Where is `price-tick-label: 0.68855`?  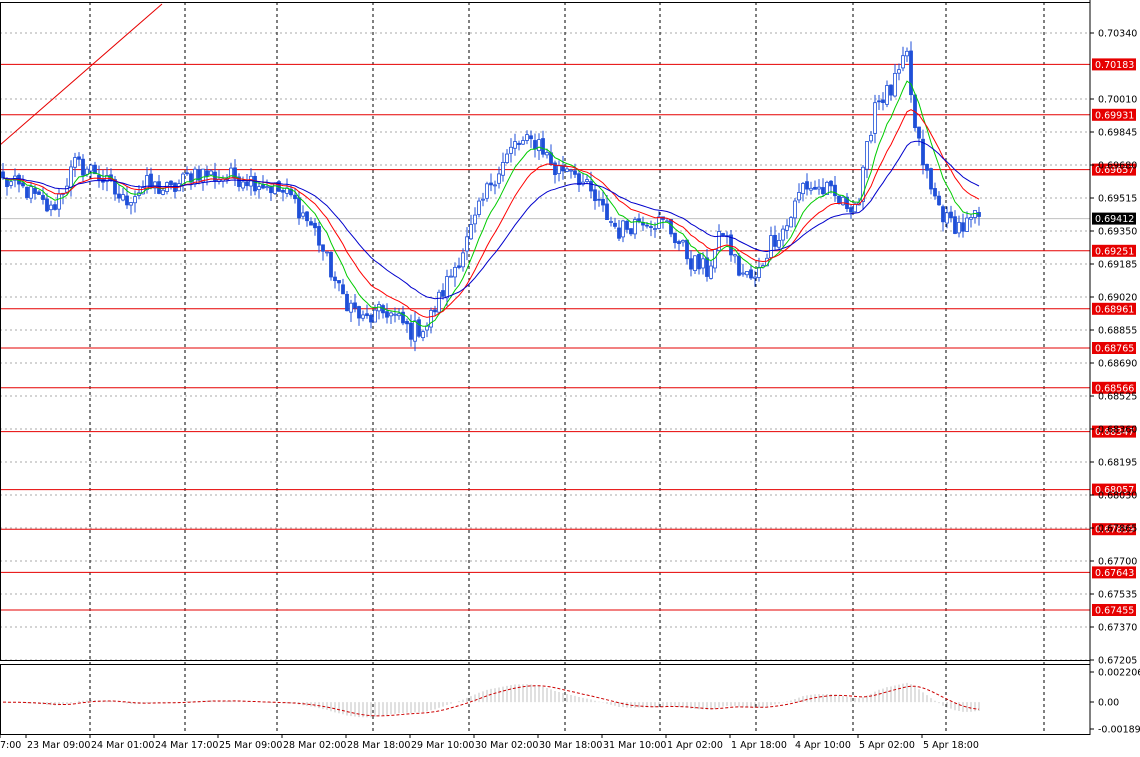
price-tick-label: 0.68855 is located at coordinates (1117, 331).